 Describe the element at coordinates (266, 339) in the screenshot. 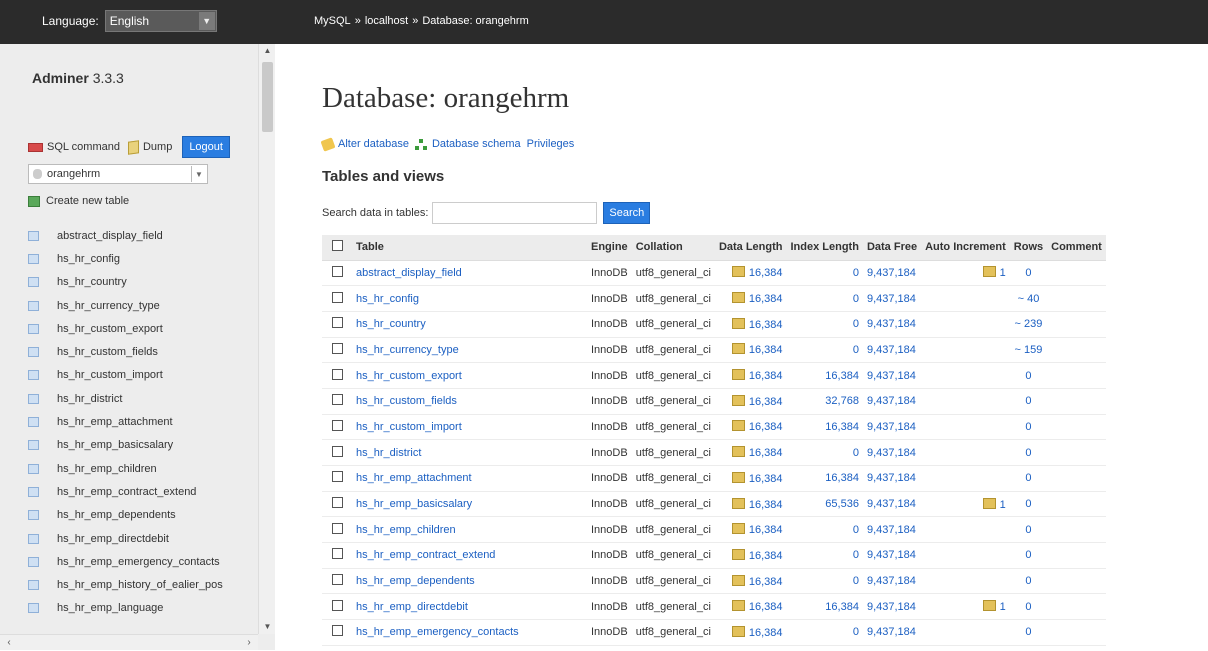

I see `sidebar-vertical-scrollbar: ▲ ▼` at that location.